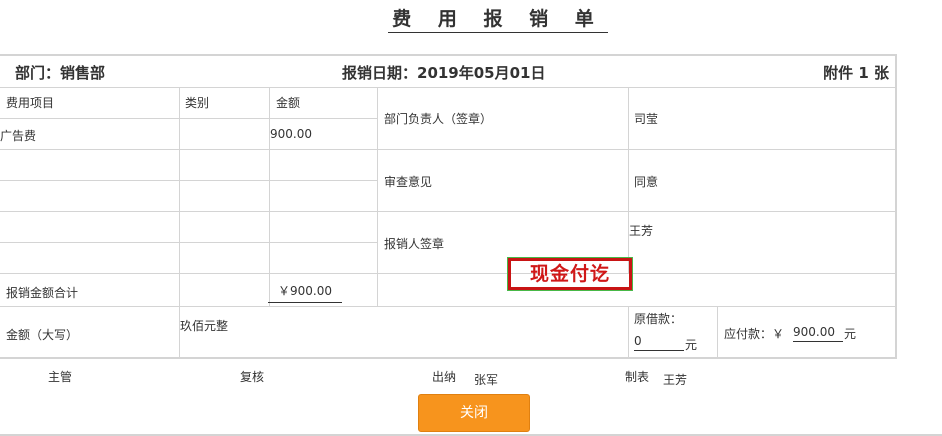  Describe the element at coordinates (414, 244) in the screenshot. I see `claimant-label: 报销人签章` at that location.